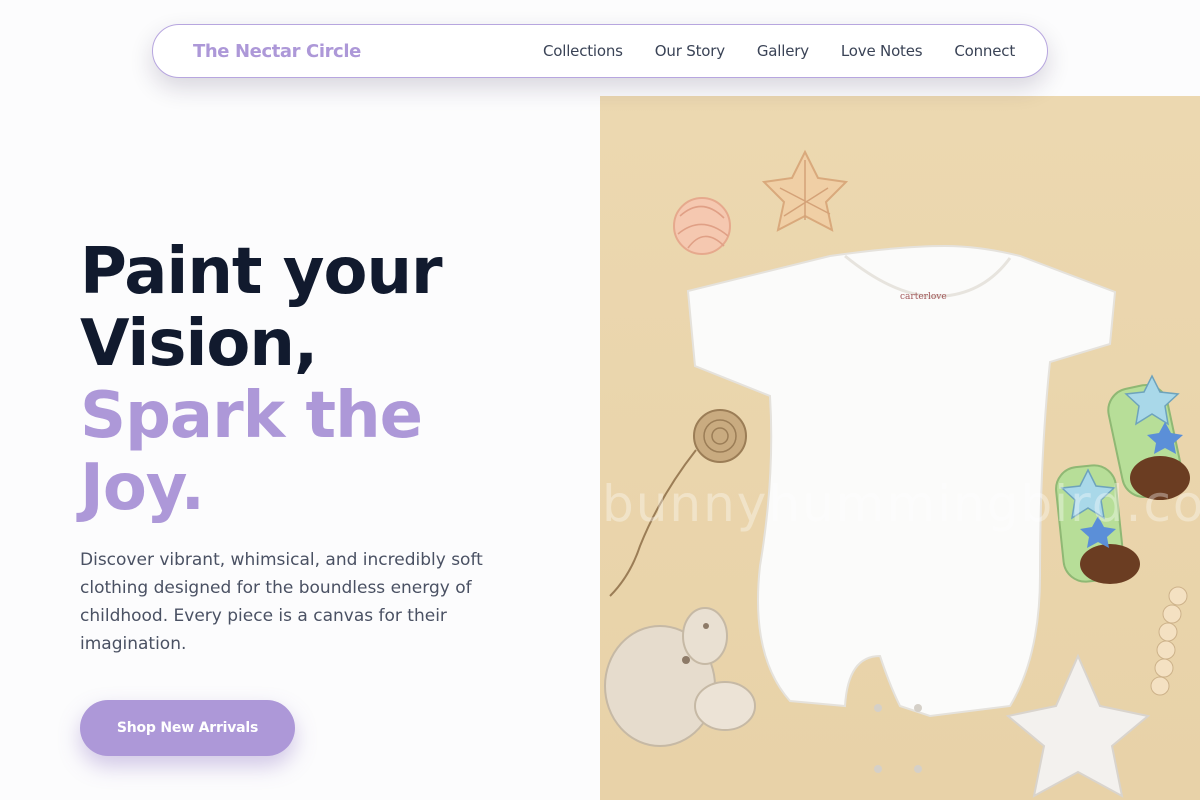  What do you see at coordinates (702, 226) in the screenshot?
I see `yarn-ball-icon` at bounding box center [702, 226].